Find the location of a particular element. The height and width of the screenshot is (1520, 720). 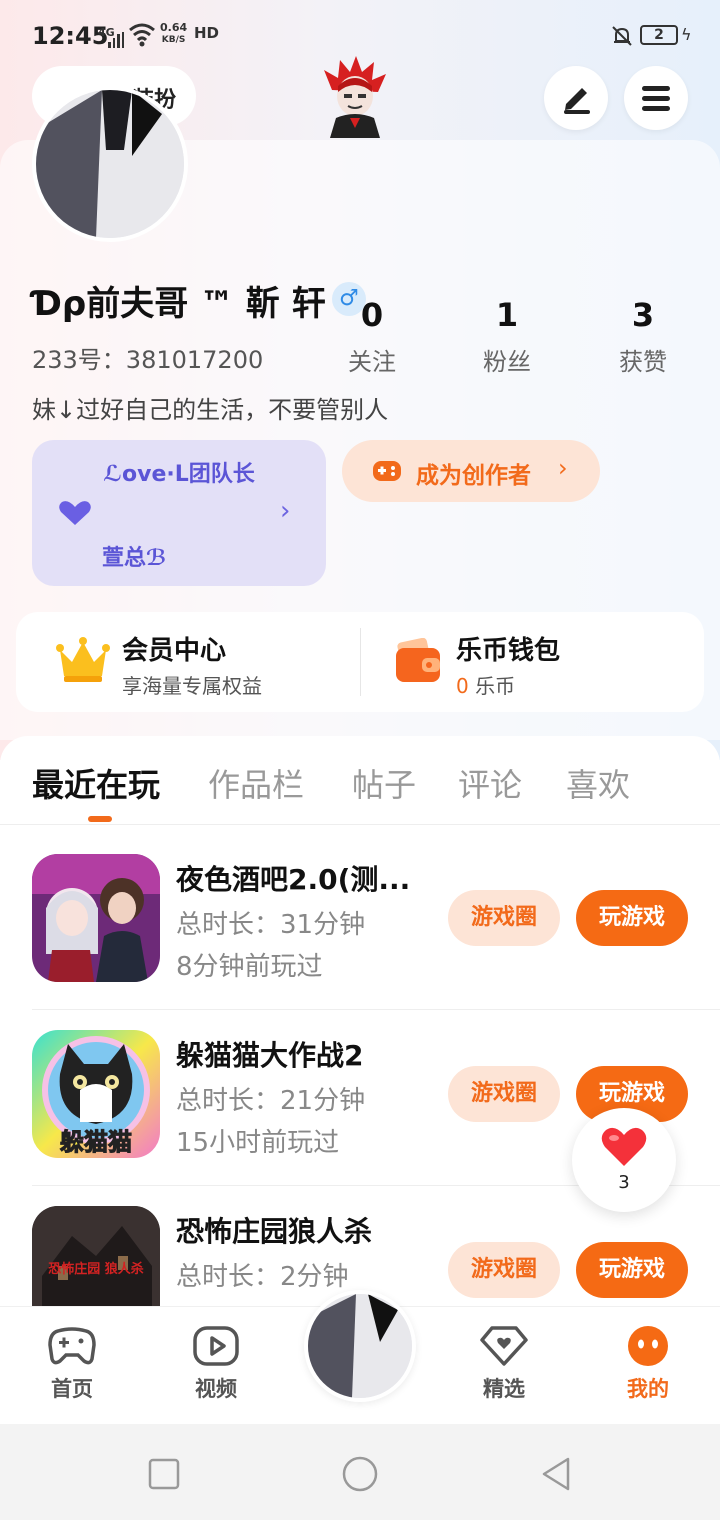

vip-wallet-card: 会员中心 享海量专属权益 乐币钱包 0 乐币 is located at coordinates (360, 662).